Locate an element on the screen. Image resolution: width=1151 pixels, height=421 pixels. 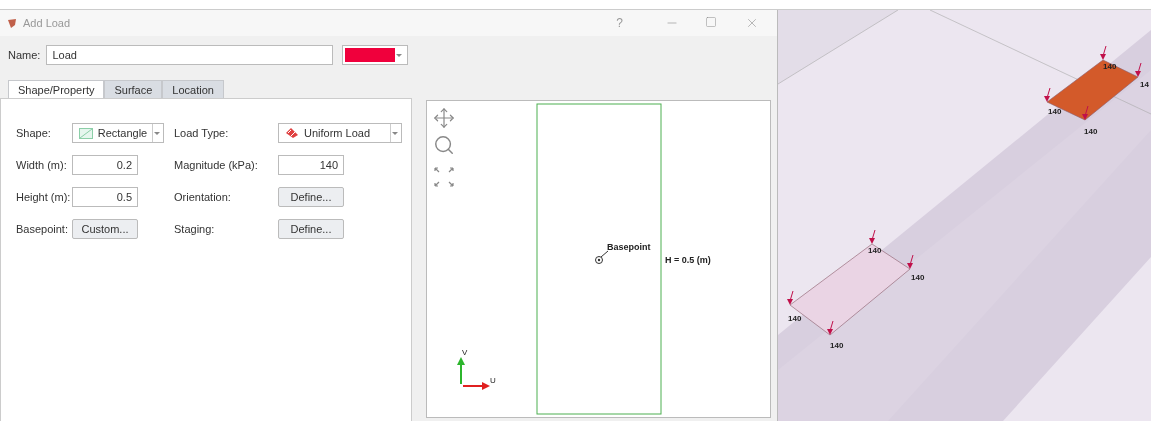
zoom-icon is located at coordinates (444, 145).